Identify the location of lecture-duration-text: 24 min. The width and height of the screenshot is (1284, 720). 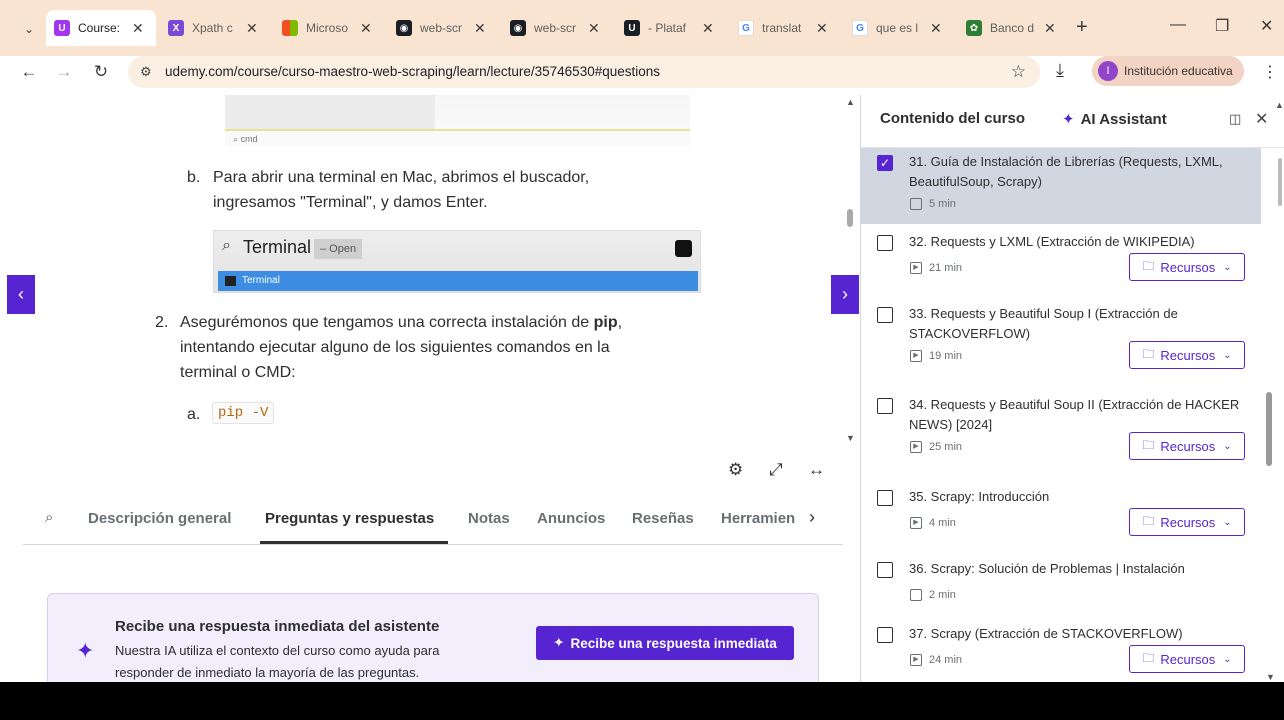
(946, 660).